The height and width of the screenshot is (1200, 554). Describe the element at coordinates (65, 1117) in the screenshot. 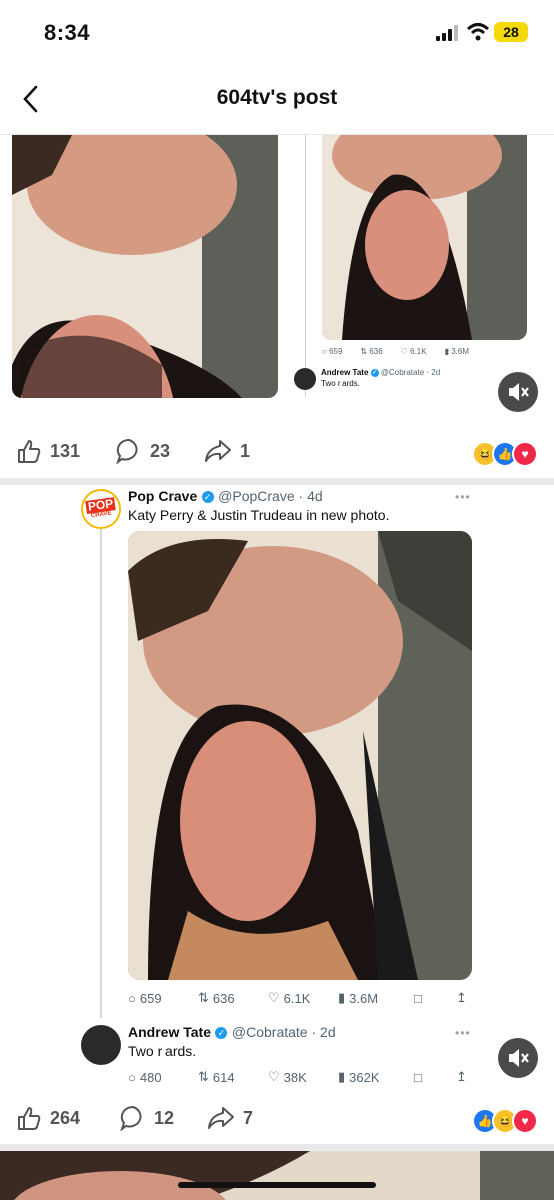

I see `post2-like-count: 264` at that location.